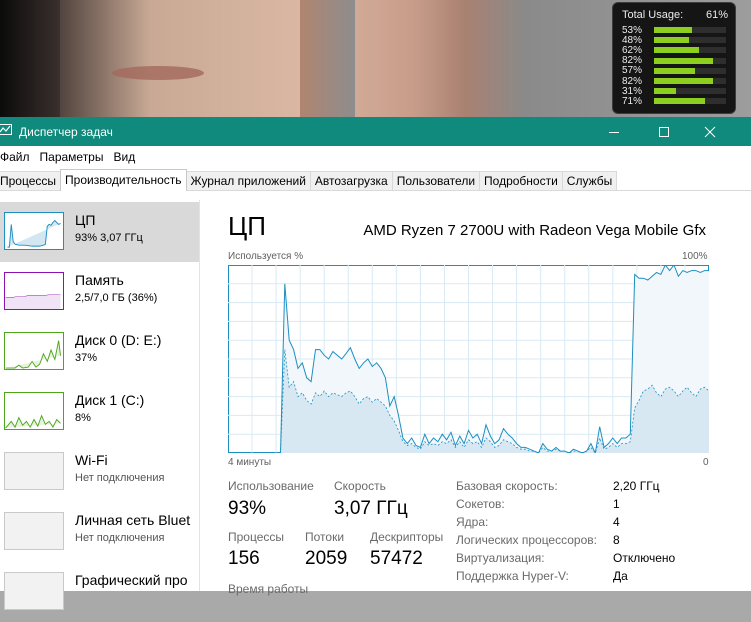 This screenshot has height=622, width=751. I want to click on close-button, so click(710, 131).